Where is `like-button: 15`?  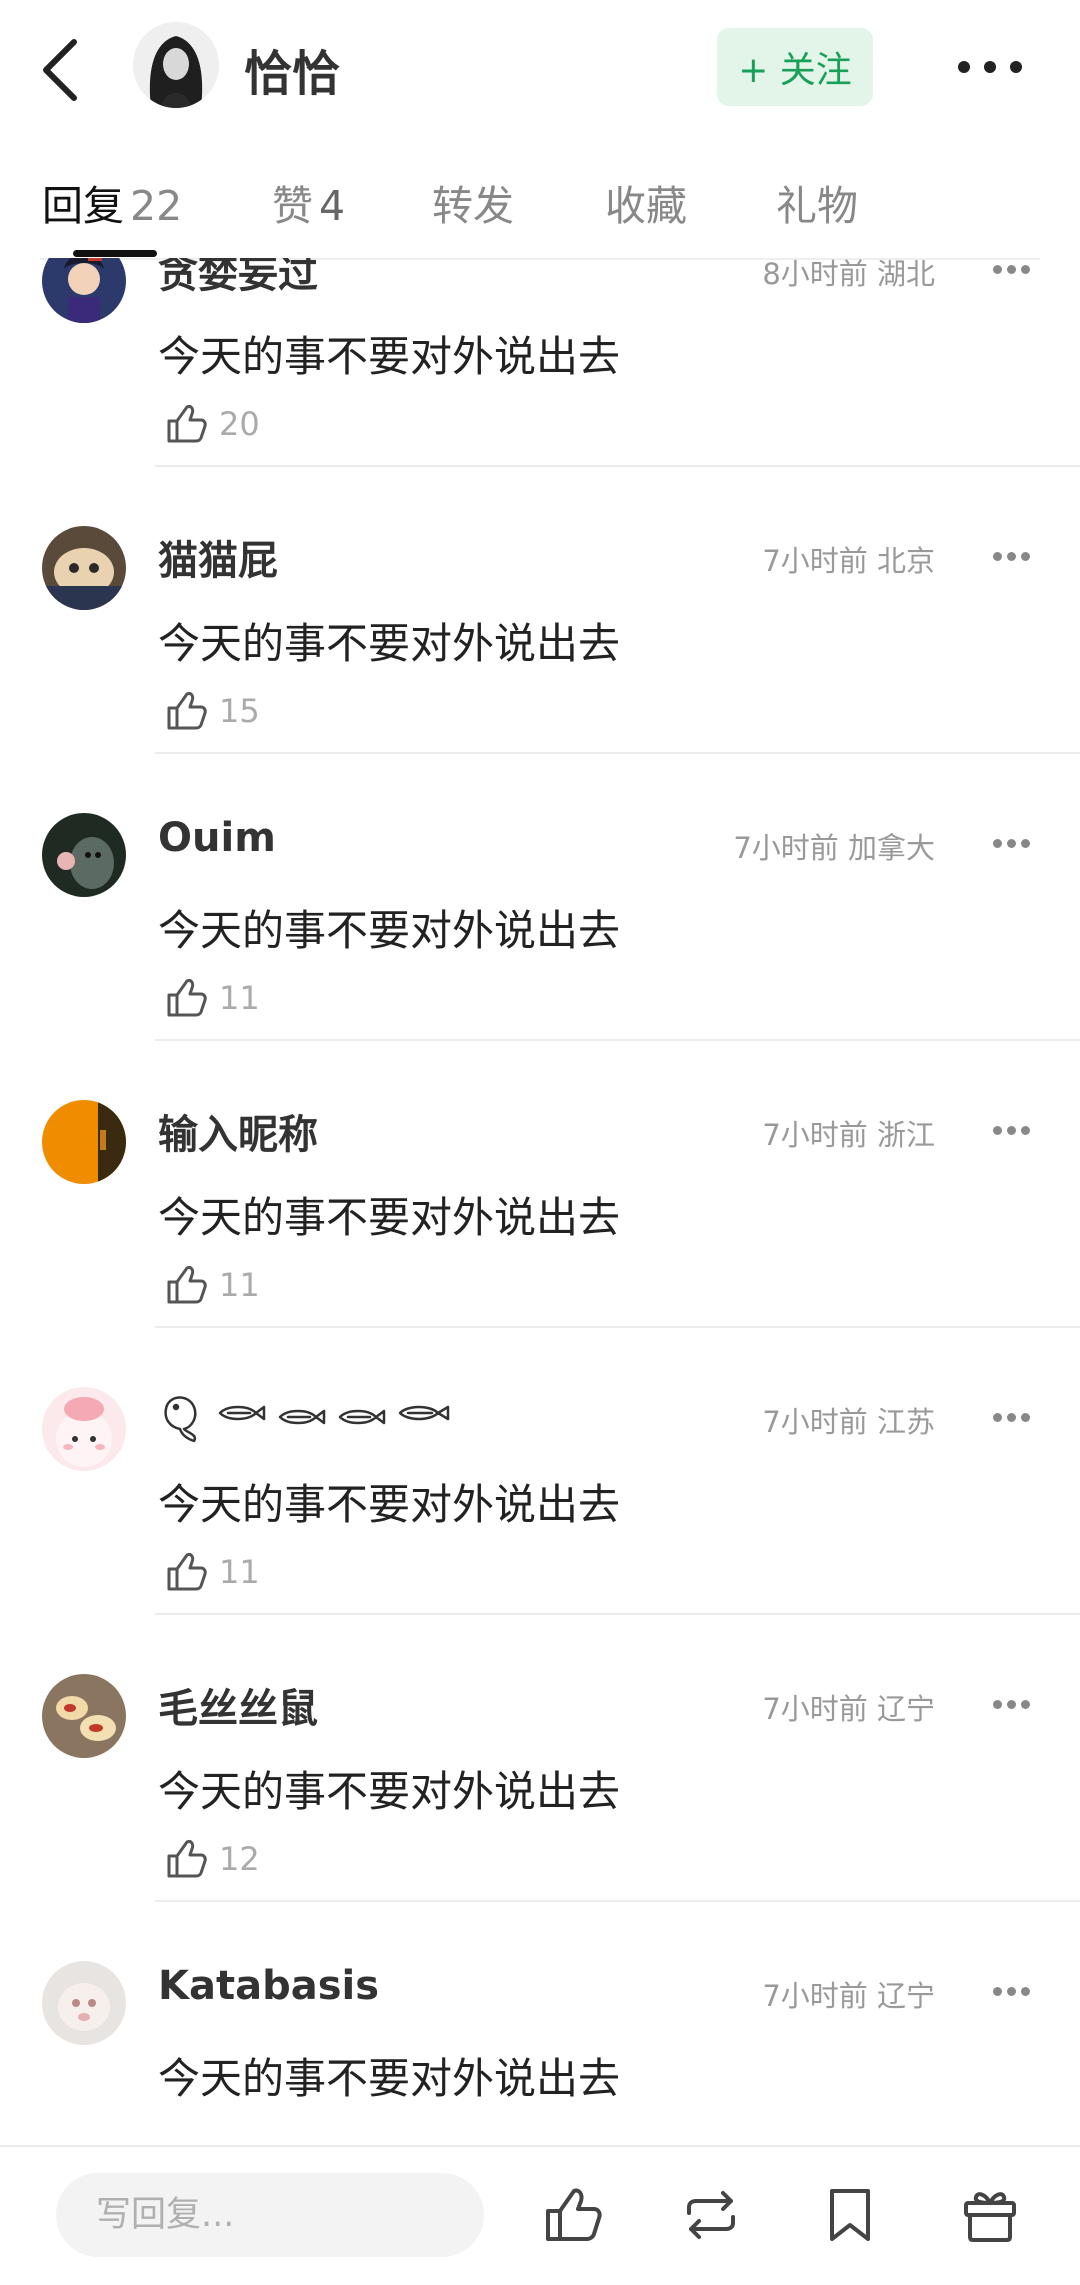
like-button: 15 is located at coordinates (211, 711).